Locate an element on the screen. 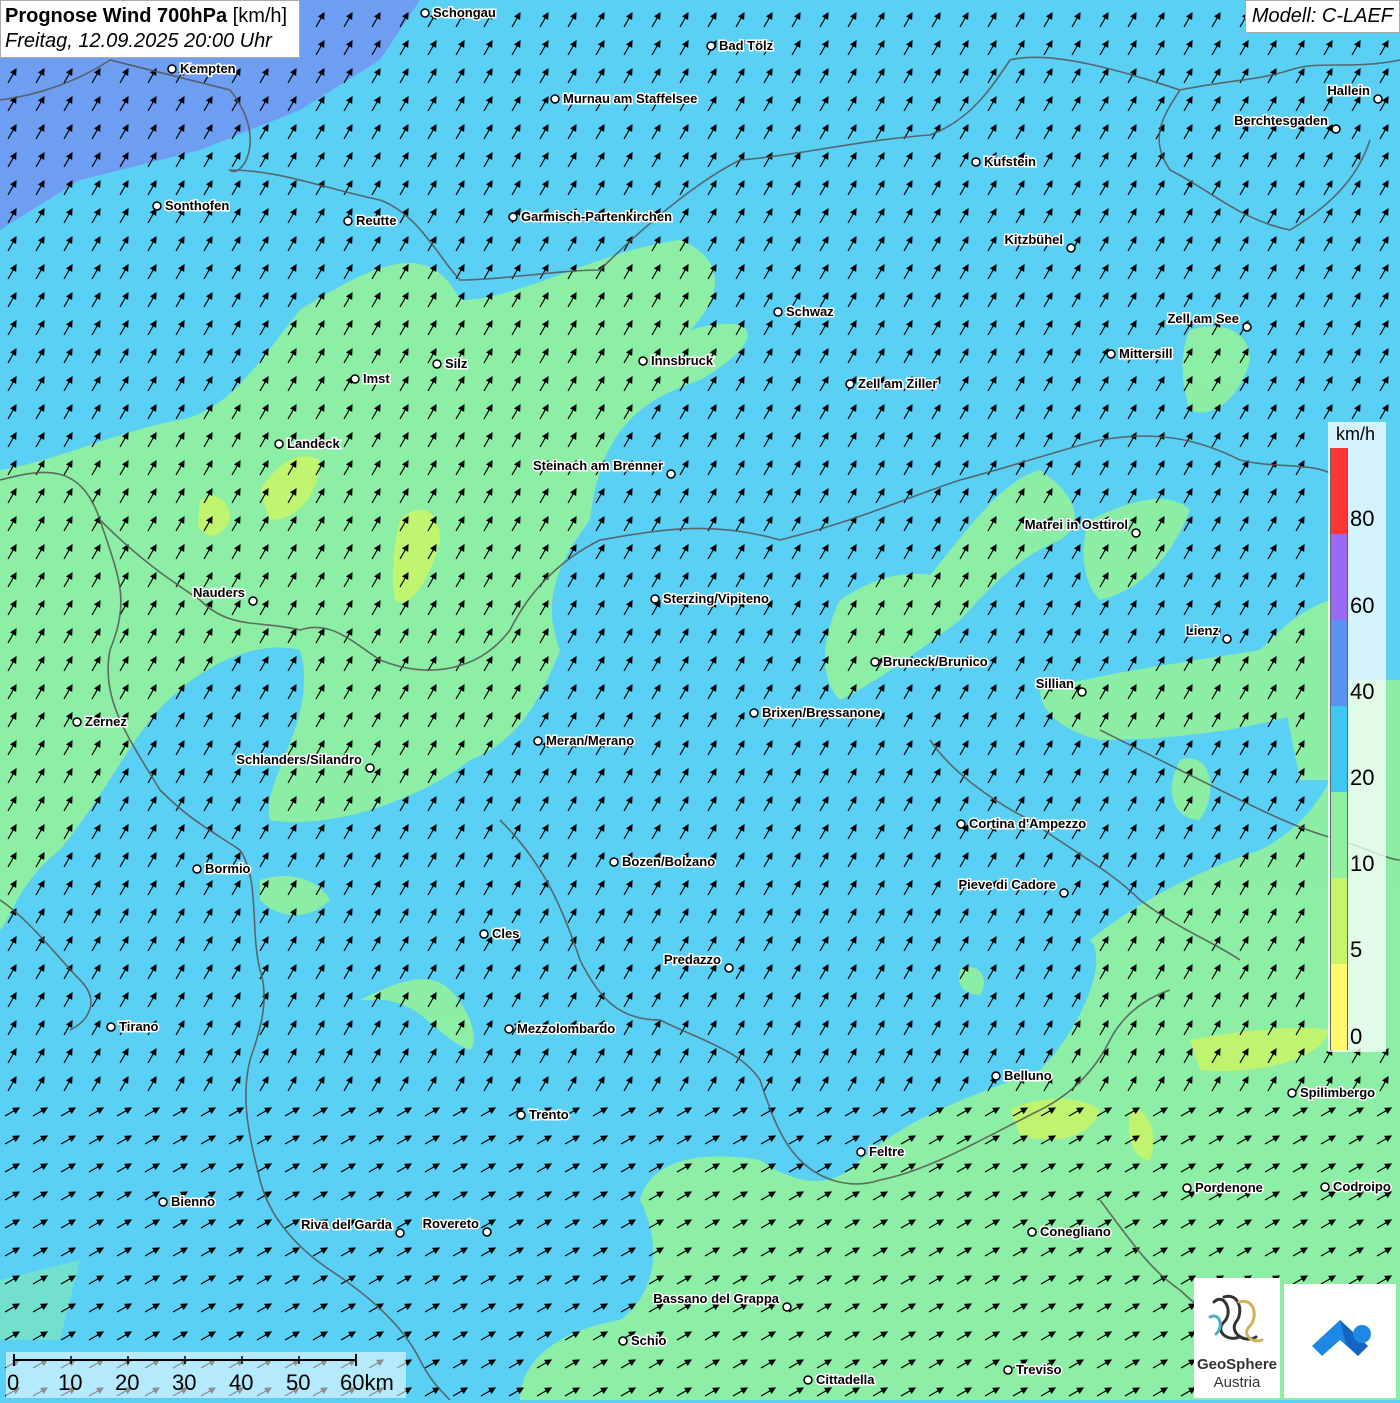 This screenshot has width=1400, height=1403. city-label: Brixen/Bressanone is located at coordinates (821, 712).